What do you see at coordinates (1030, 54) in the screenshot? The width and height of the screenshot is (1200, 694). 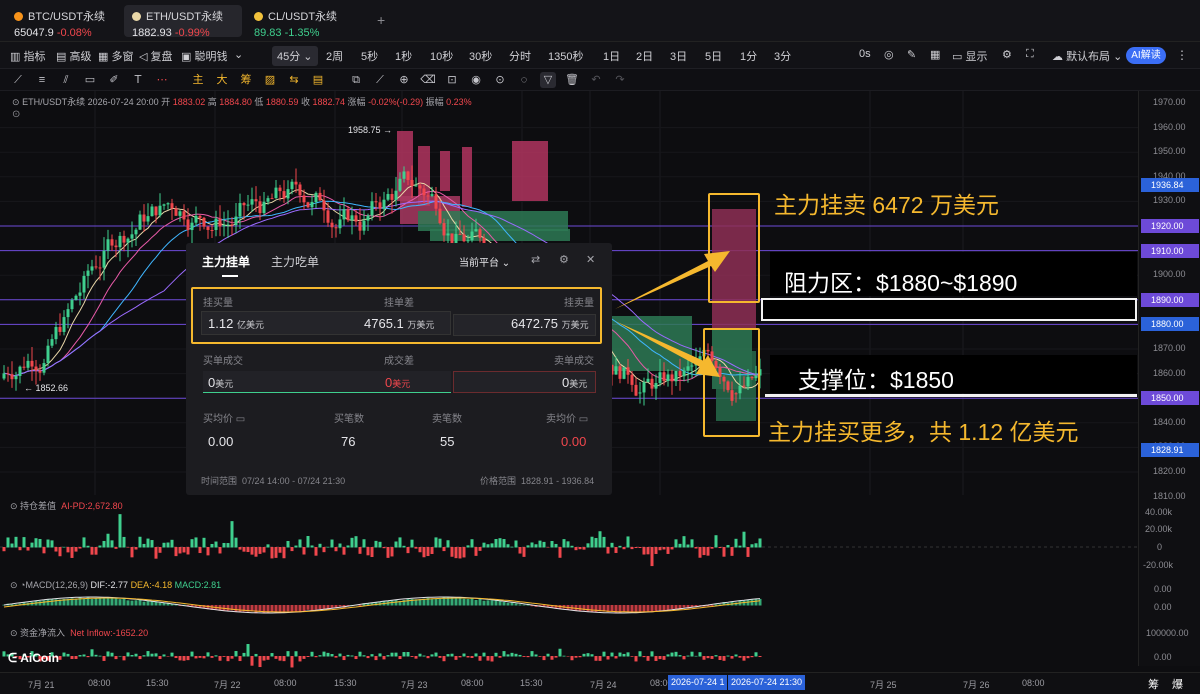 I see `fullscreen-icon: ⛶` at bounding box center [1030, 54].